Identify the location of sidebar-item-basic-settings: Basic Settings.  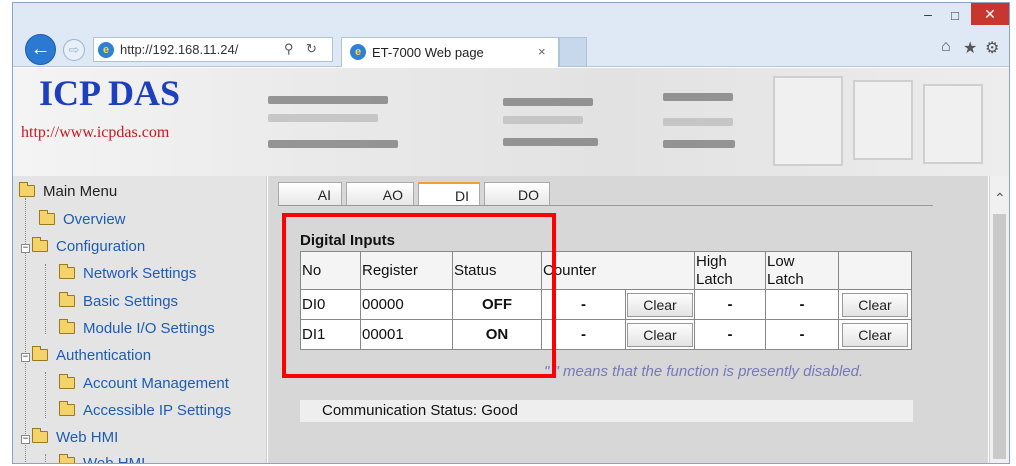
(118, 302).